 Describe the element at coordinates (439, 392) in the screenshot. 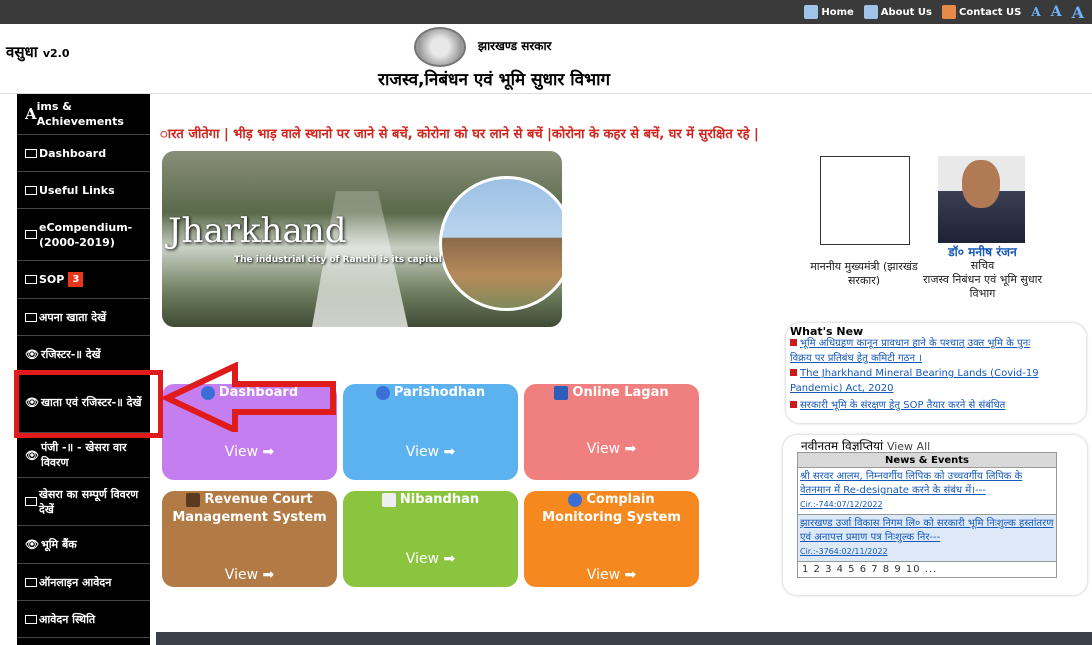

I see `tile-title-text: Parishodhan` at that location.